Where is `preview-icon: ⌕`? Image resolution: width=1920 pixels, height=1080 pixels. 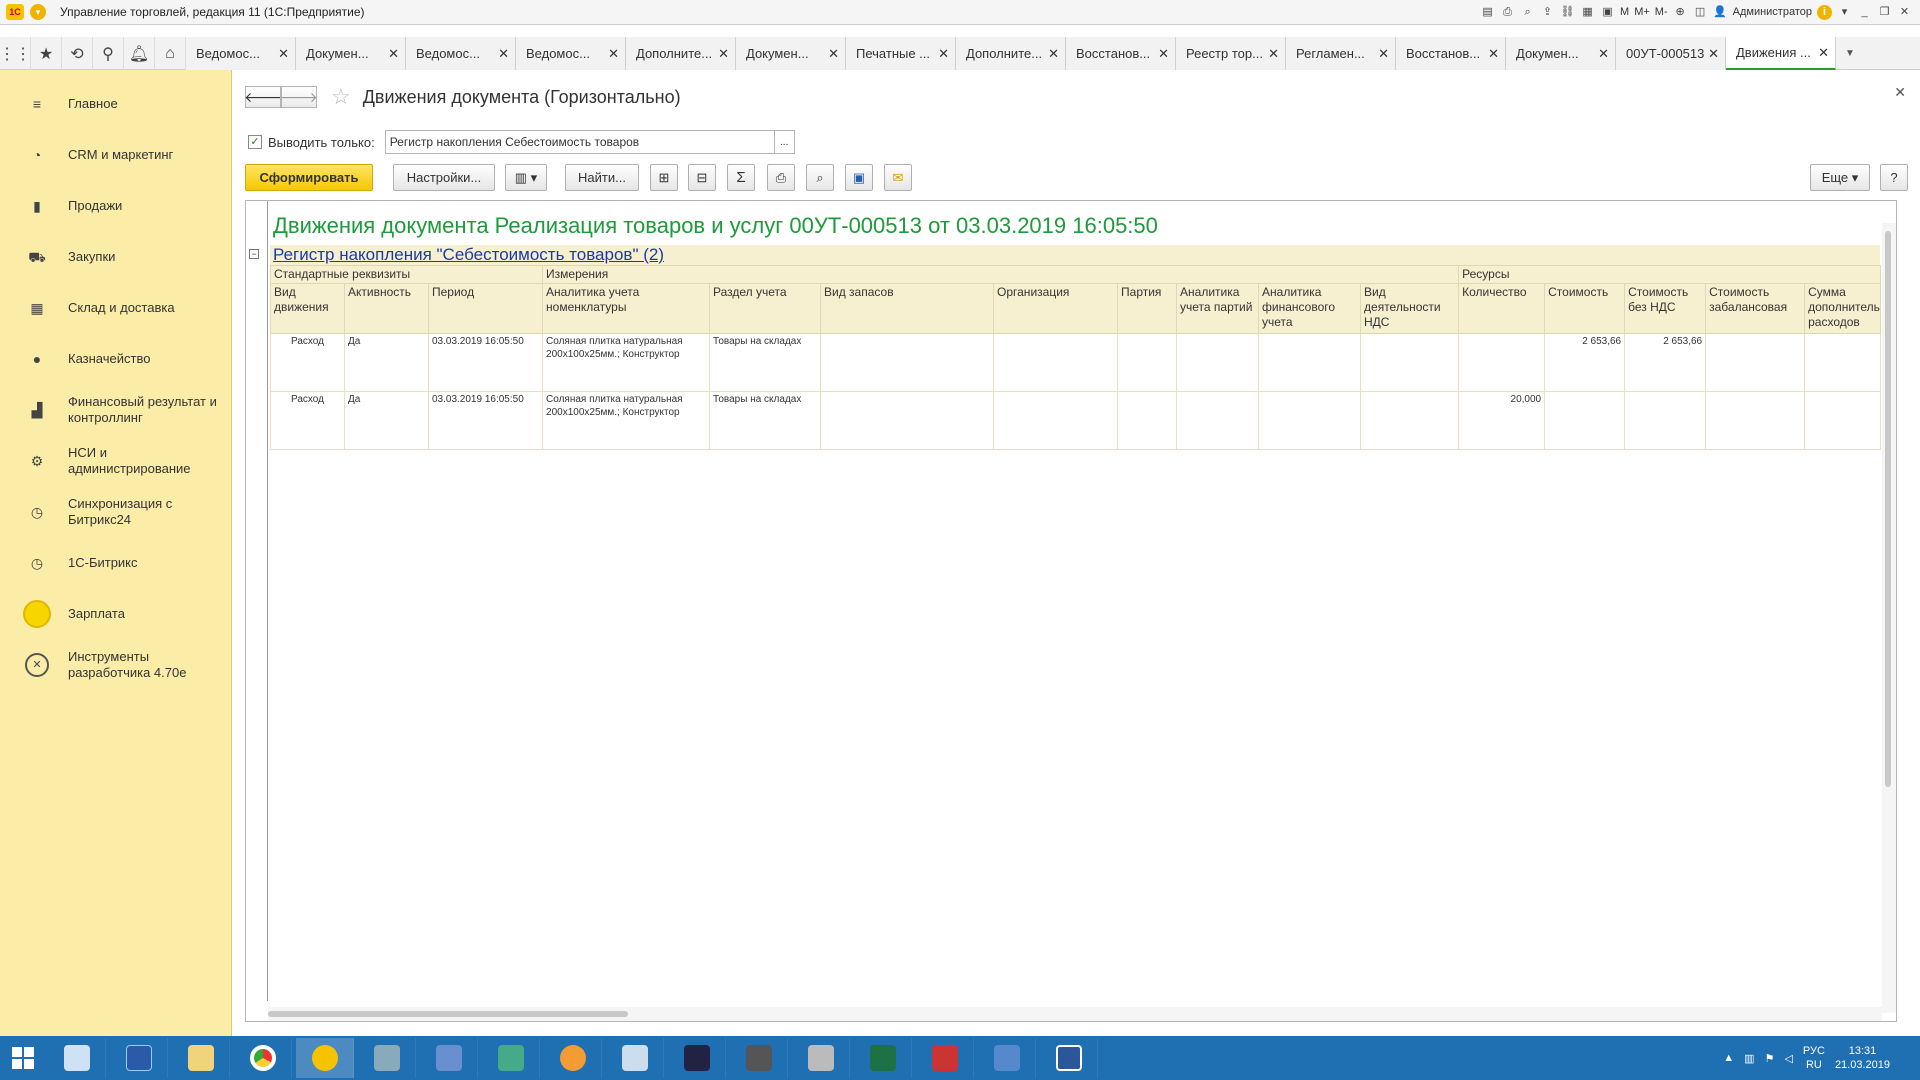 preview-icon: ⌕ is located at coordinates (1527, 12).